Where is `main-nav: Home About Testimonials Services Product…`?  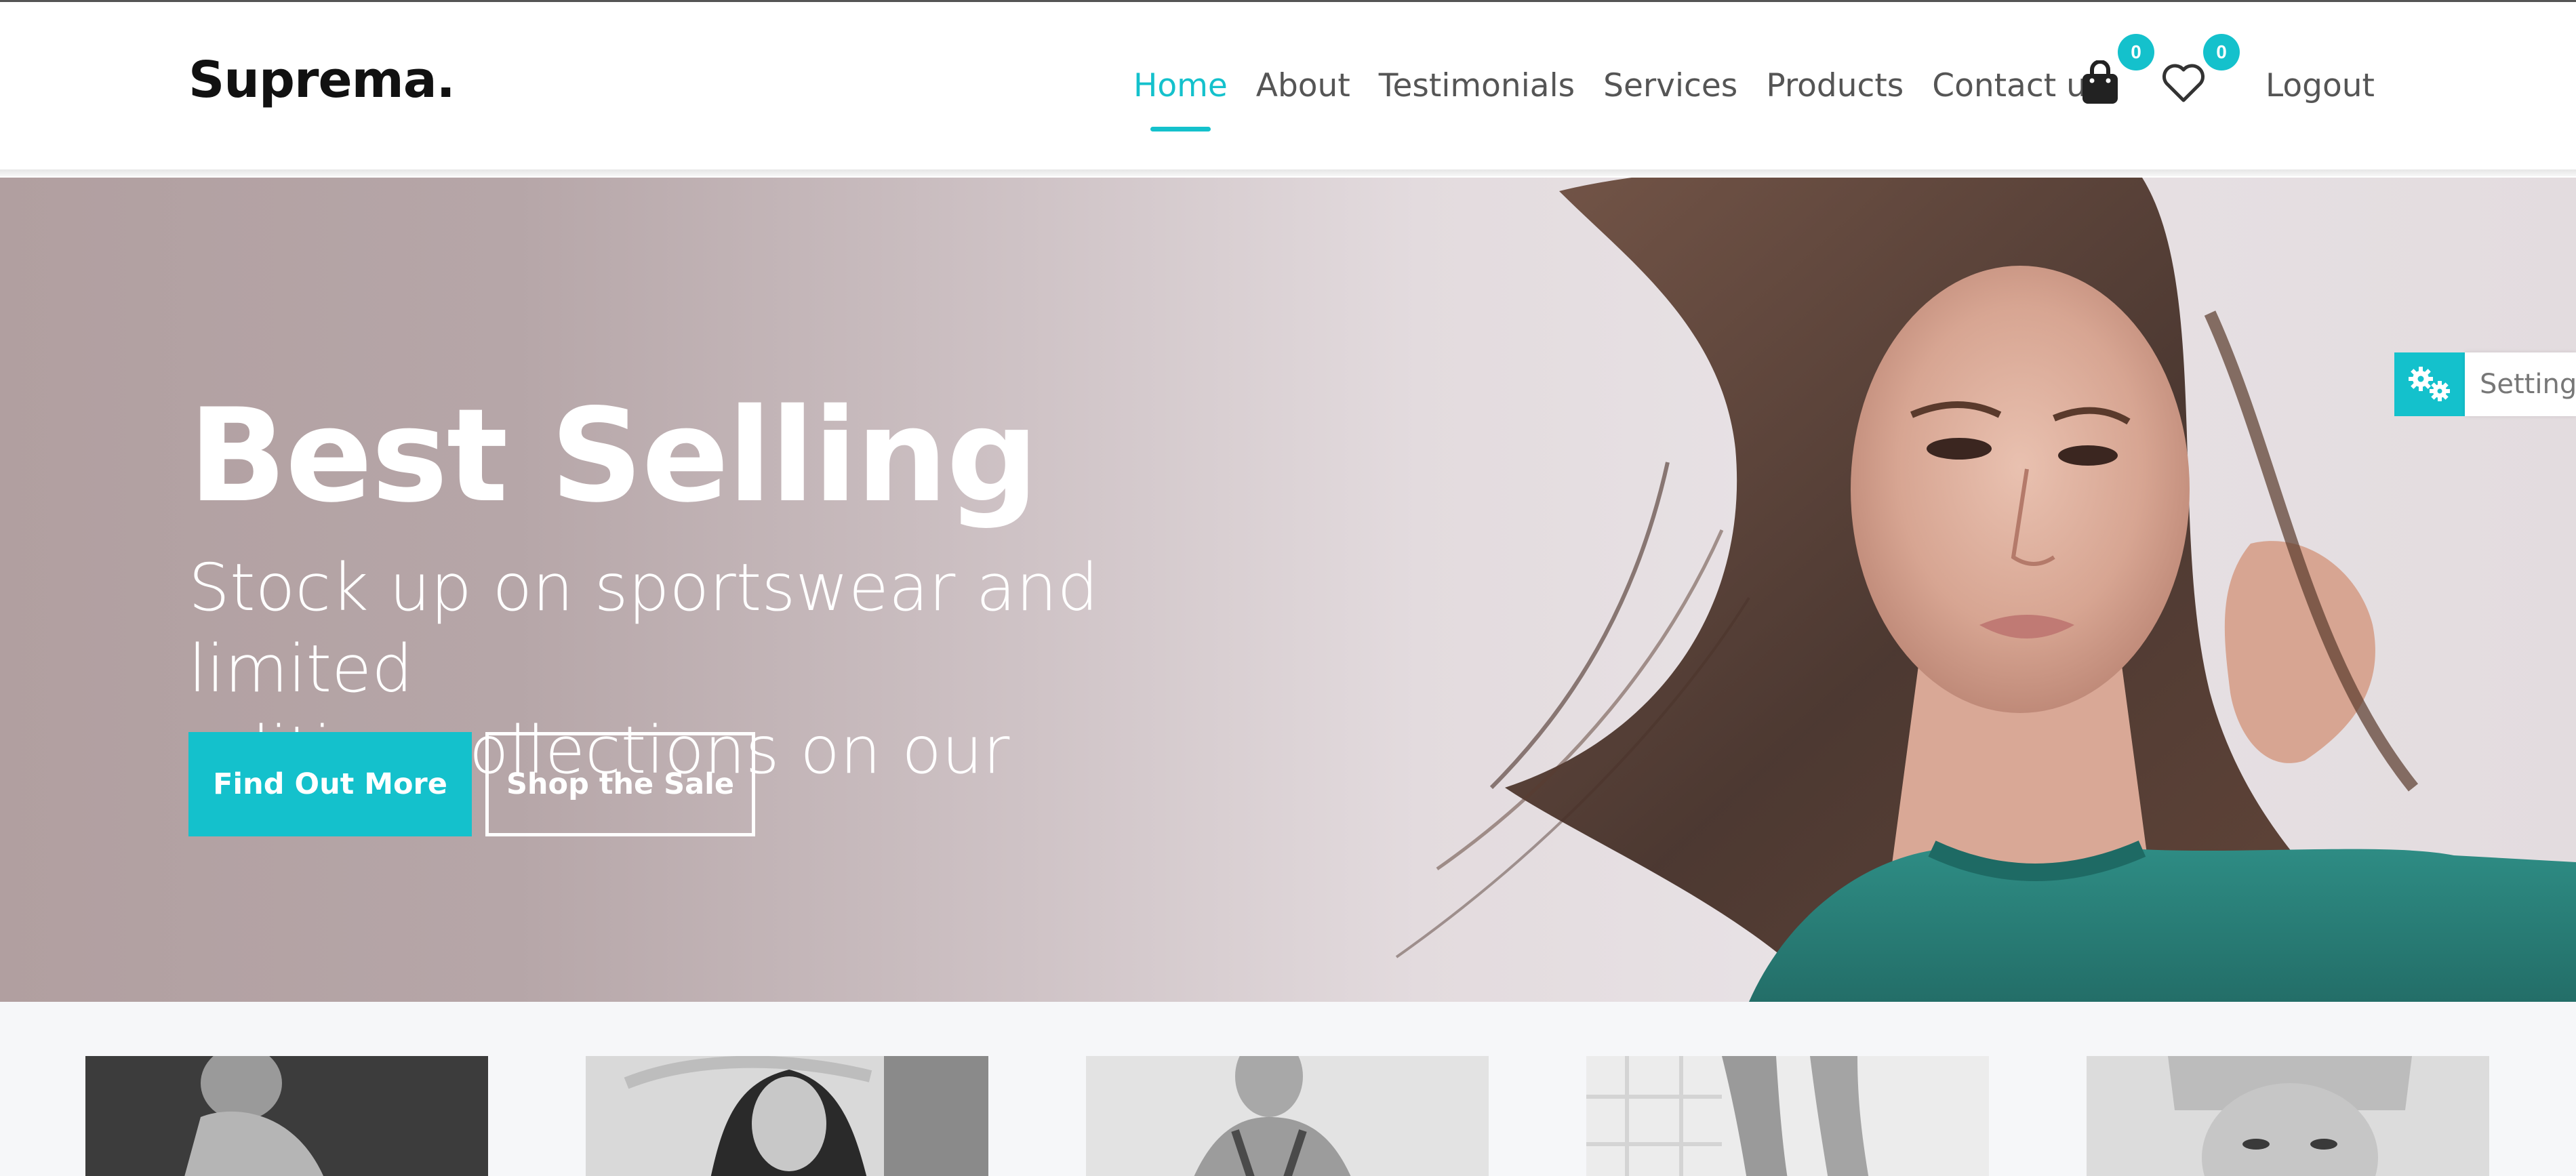 main-nav: Home About Testimonials Services Product… is located at coordinates (1632, 99).